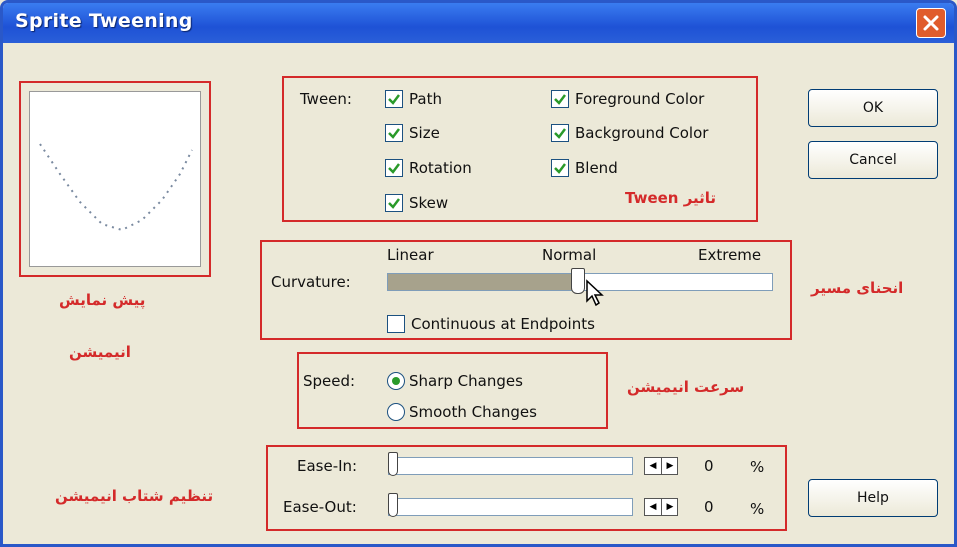 The image size is (957, 547). I want to click on preview-canvas, so click(115, 179).